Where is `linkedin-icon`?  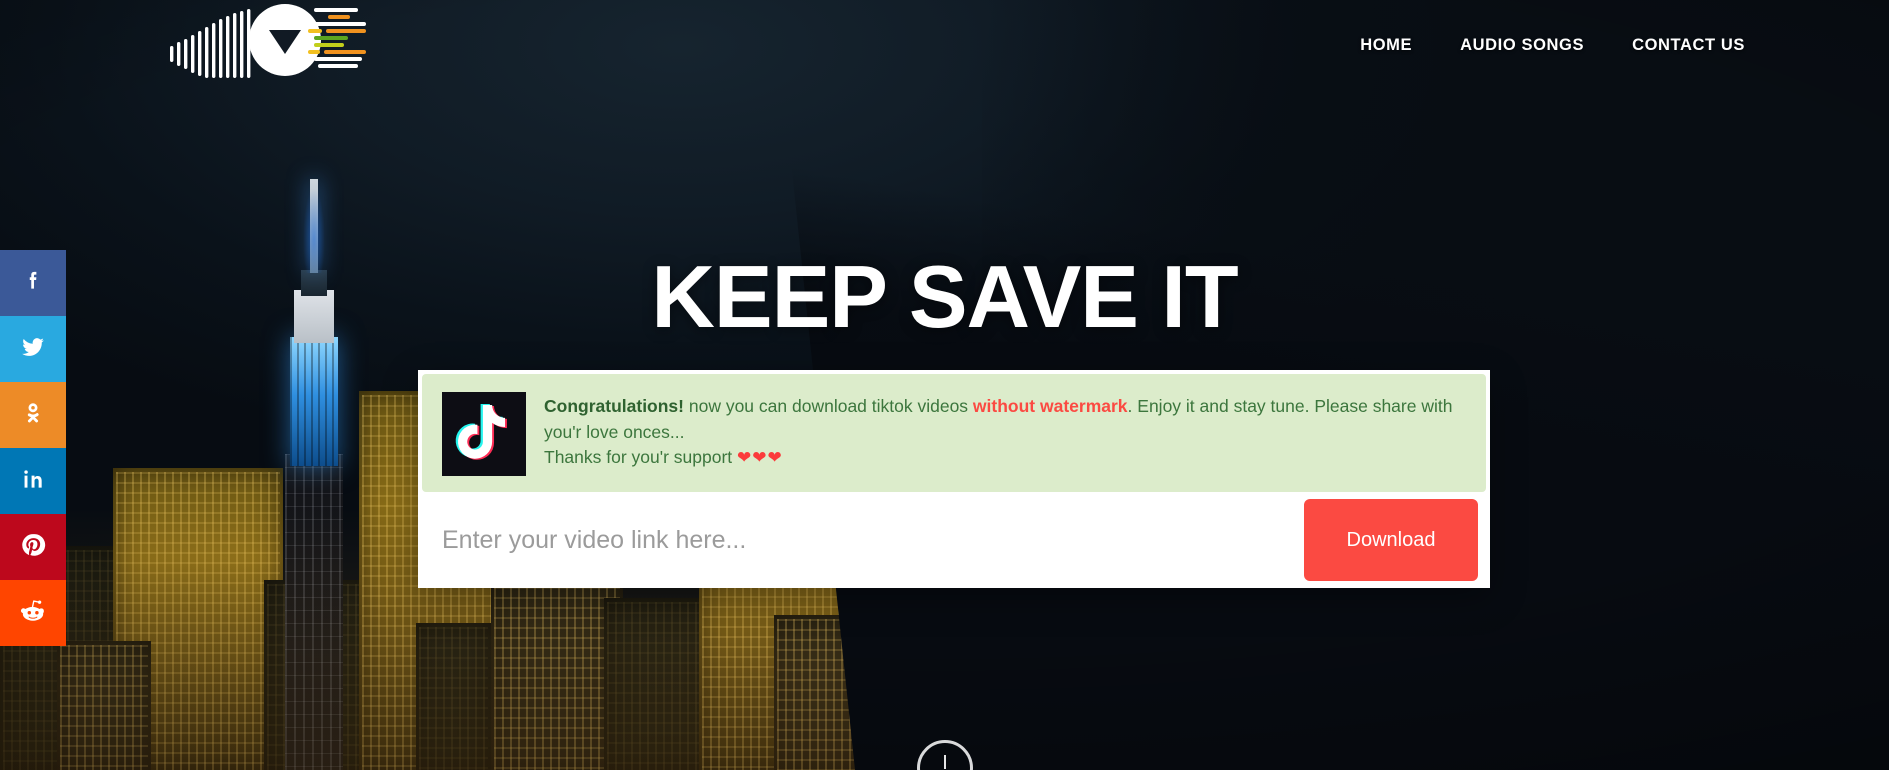
linkedin-icon is located at coordinates (33, 481).